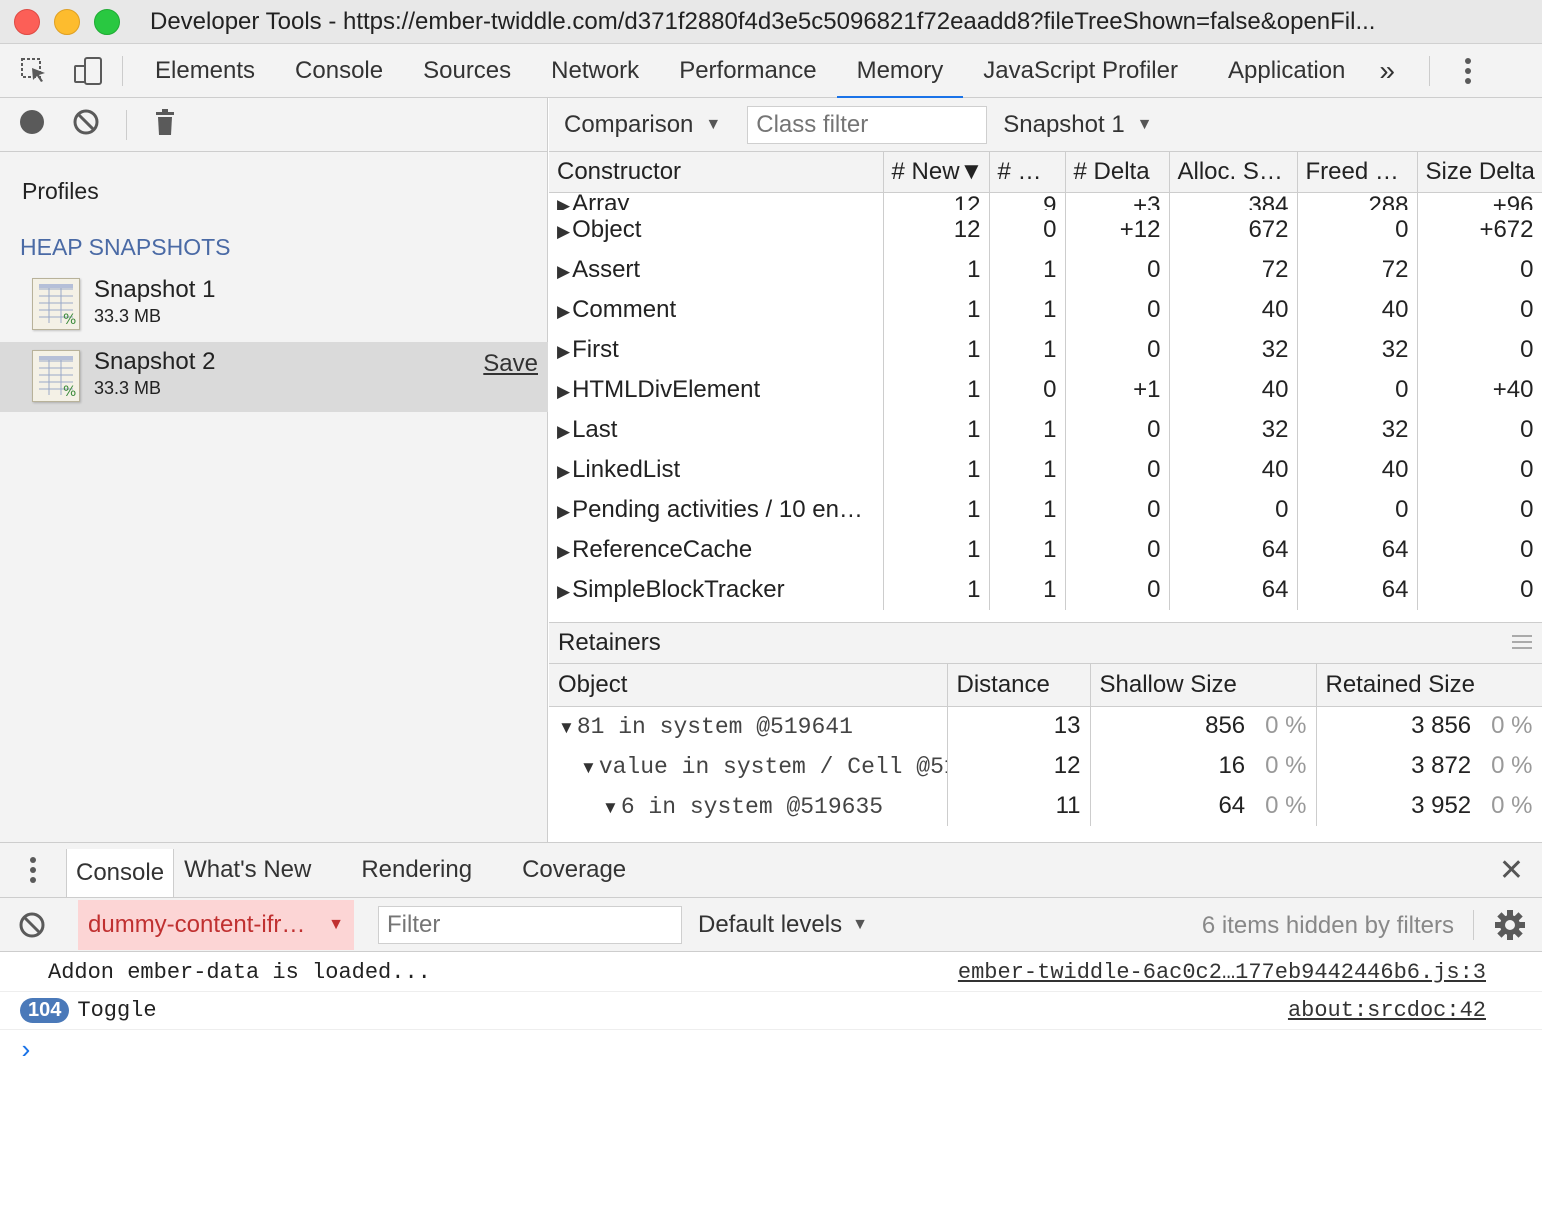  What do you see at coordinates (1286, 71) in the screenshot?
I see `tab-application: Application` at bounding box center [1286, 71].